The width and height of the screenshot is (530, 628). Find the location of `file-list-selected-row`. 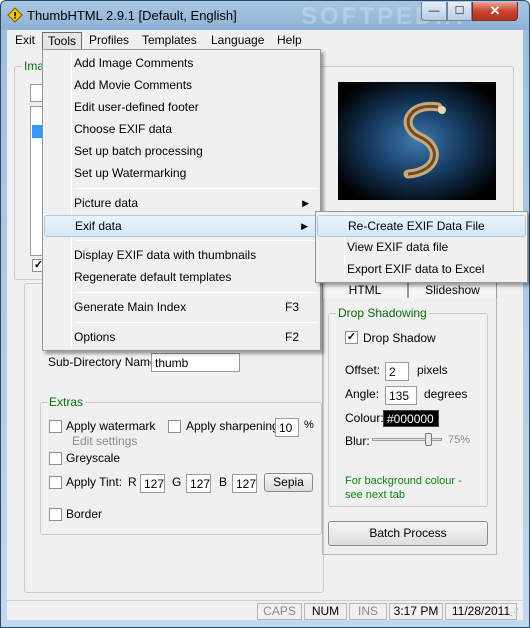

file-list-selected-row is located at coordinates (37, 131).